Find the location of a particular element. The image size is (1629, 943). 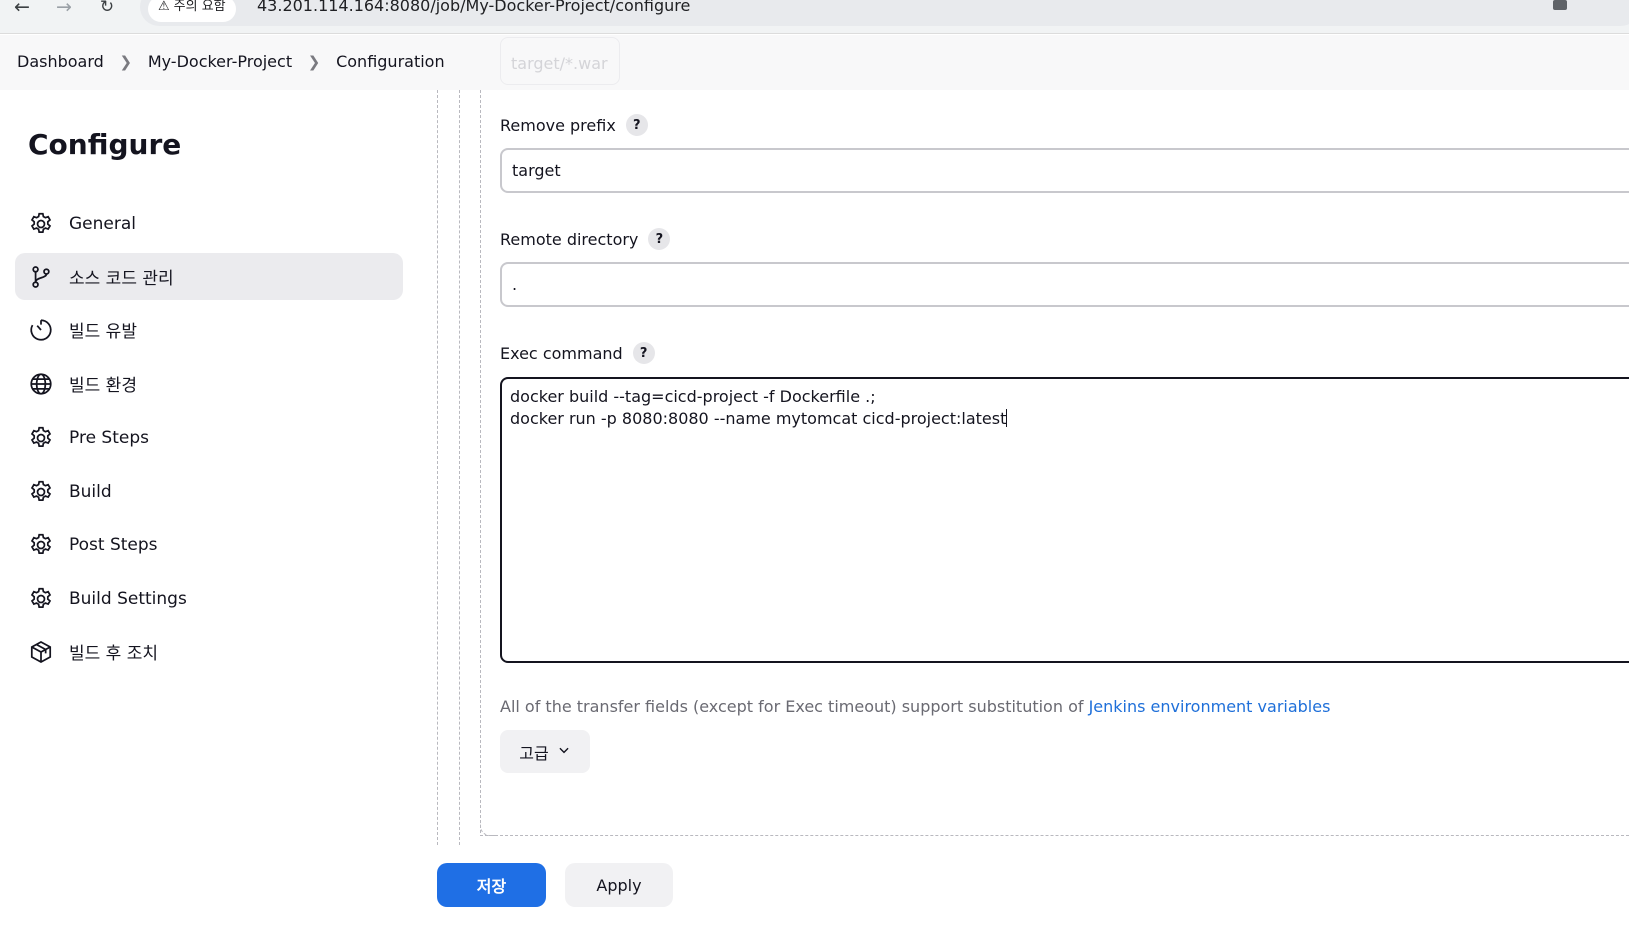

page-title: Configure is located at coordinates (105, 144).